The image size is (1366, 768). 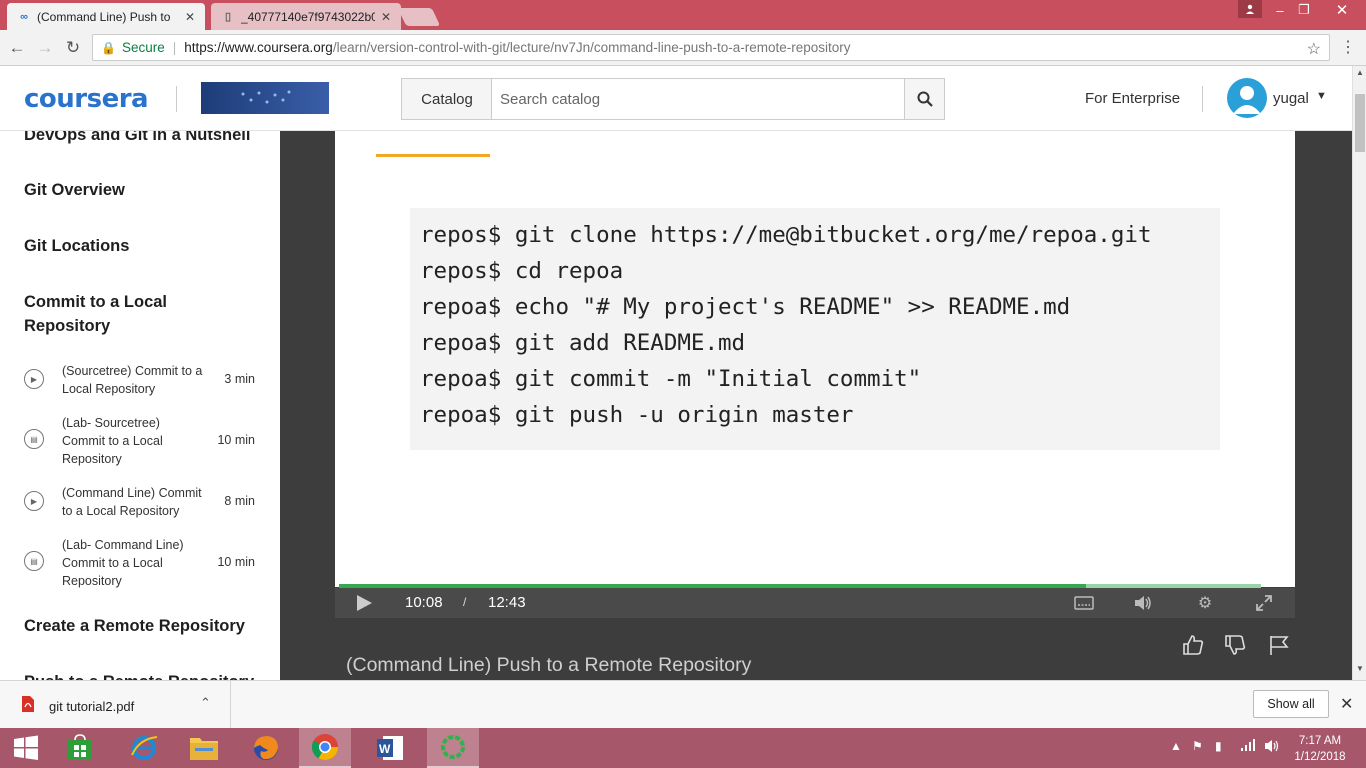 What do you see at coordinates (239, 379) in the screenshot?
I see `sidebar-item-duration: 3 min` at bounding box center [239, 379].